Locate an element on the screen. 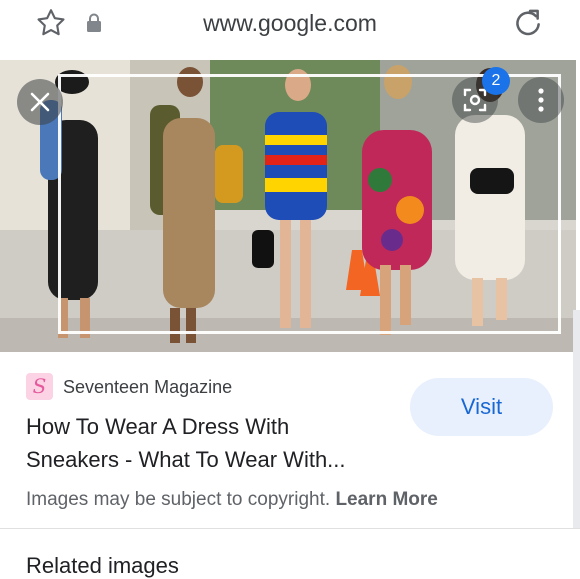  related-images-heading: Related images is located at coordinates (102, 565).